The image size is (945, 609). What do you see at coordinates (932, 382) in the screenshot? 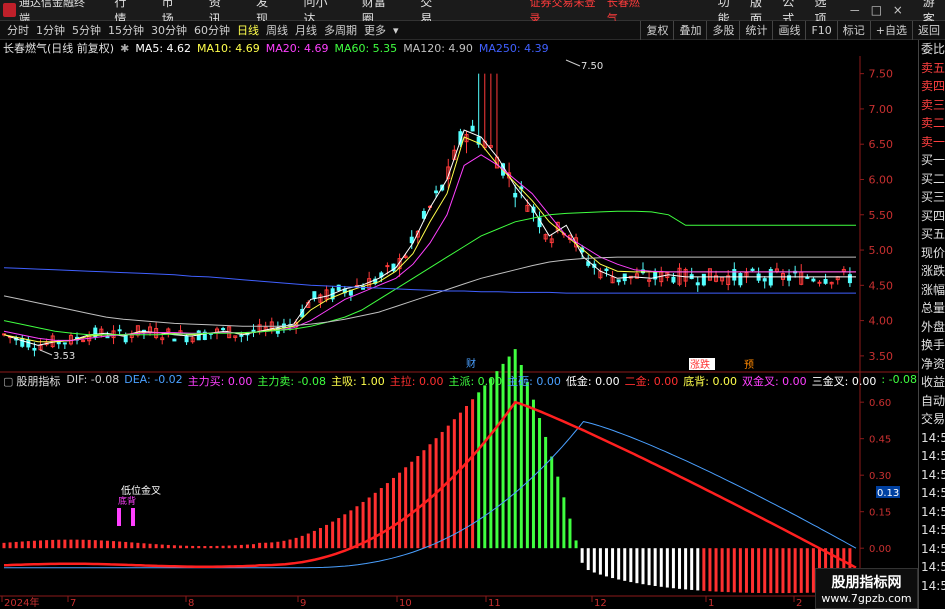
I see `quote-panel-item: 收益` at bounding box center [932, 382].